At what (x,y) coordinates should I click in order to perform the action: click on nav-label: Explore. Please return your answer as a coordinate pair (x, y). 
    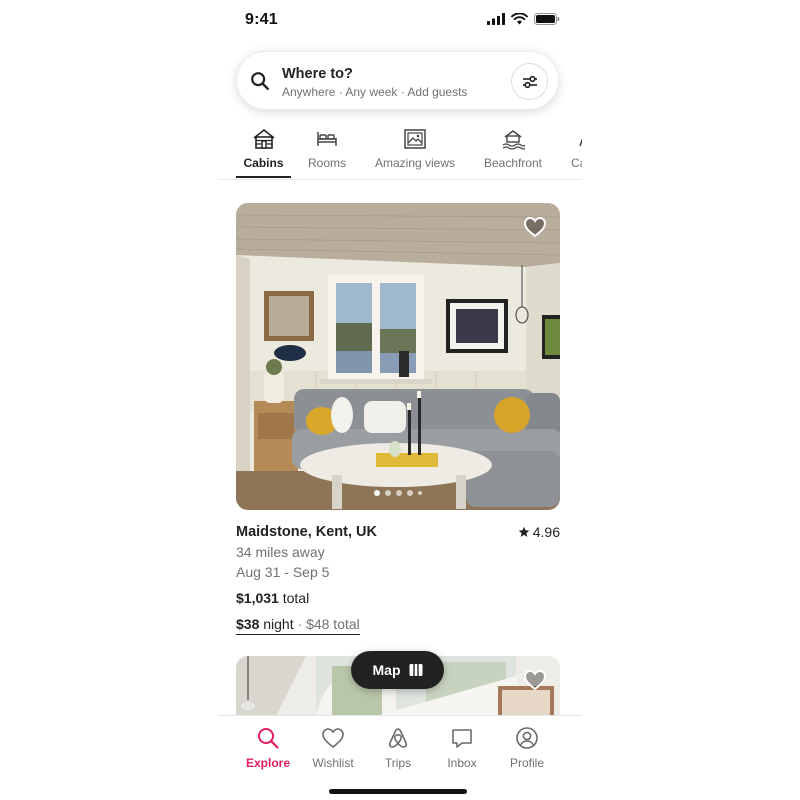
    Looking at the image, I should click on (267, 763).